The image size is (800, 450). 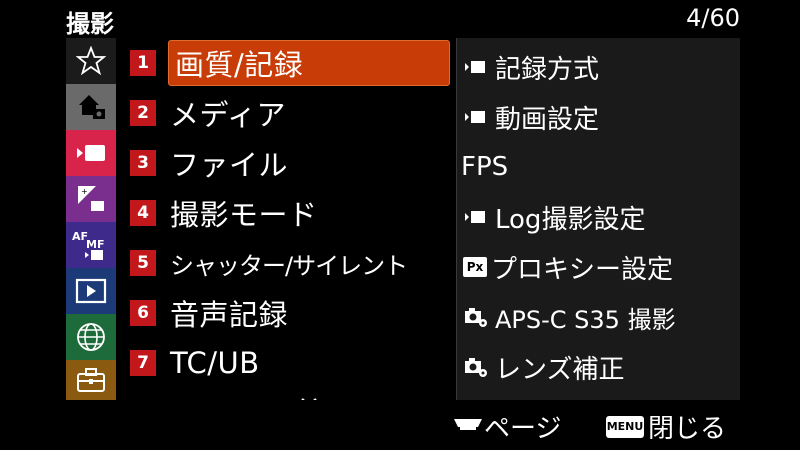 What do you see at coordinates (570, 219) in the screenshot?
I see `submenu-item-label: Log撮影設定` at bounding box center [570, 219].